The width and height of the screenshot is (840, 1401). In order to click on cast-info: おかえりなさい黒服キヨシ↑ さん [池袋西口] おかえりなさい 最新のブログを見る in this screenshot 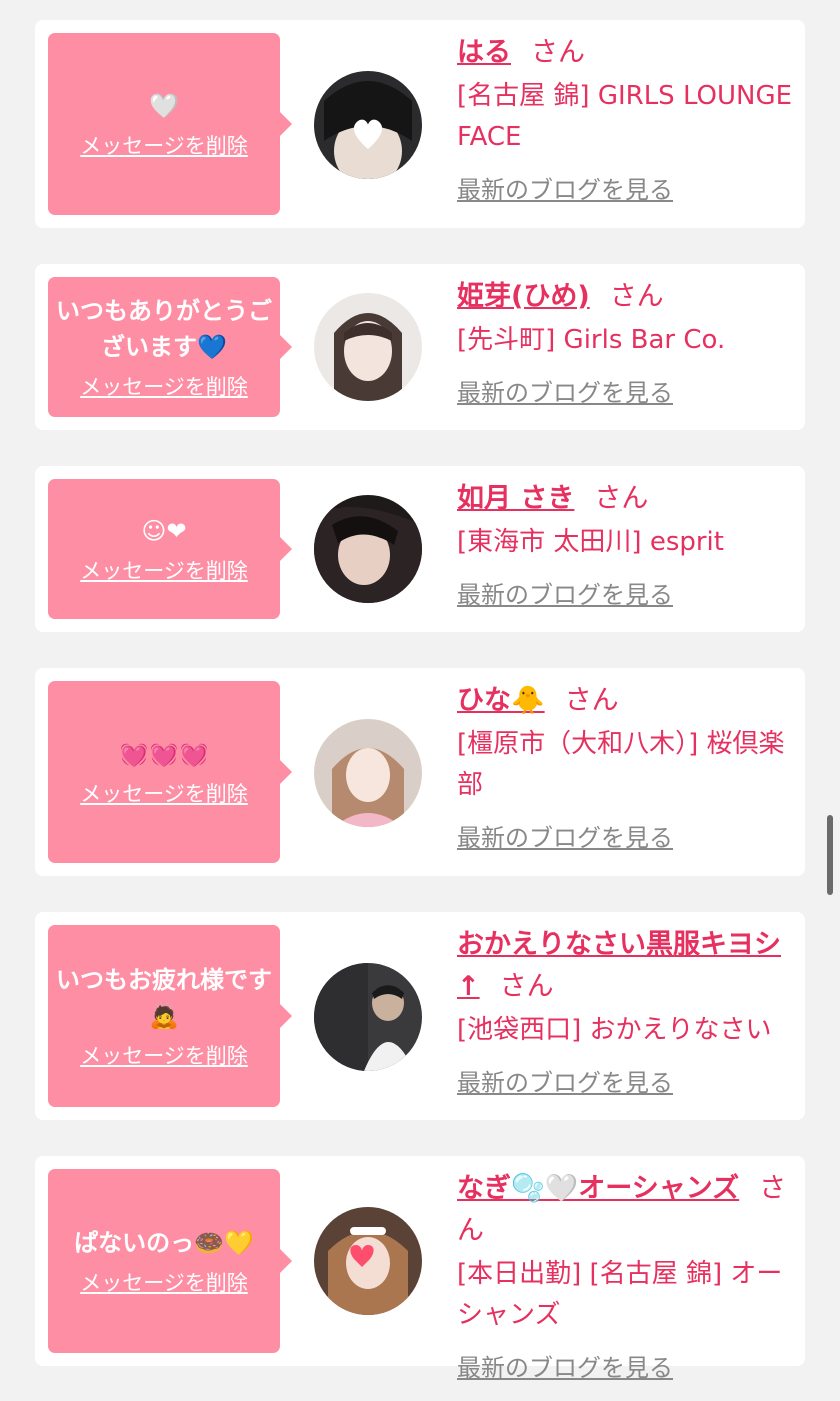, I will do `click(627, 1011)`.